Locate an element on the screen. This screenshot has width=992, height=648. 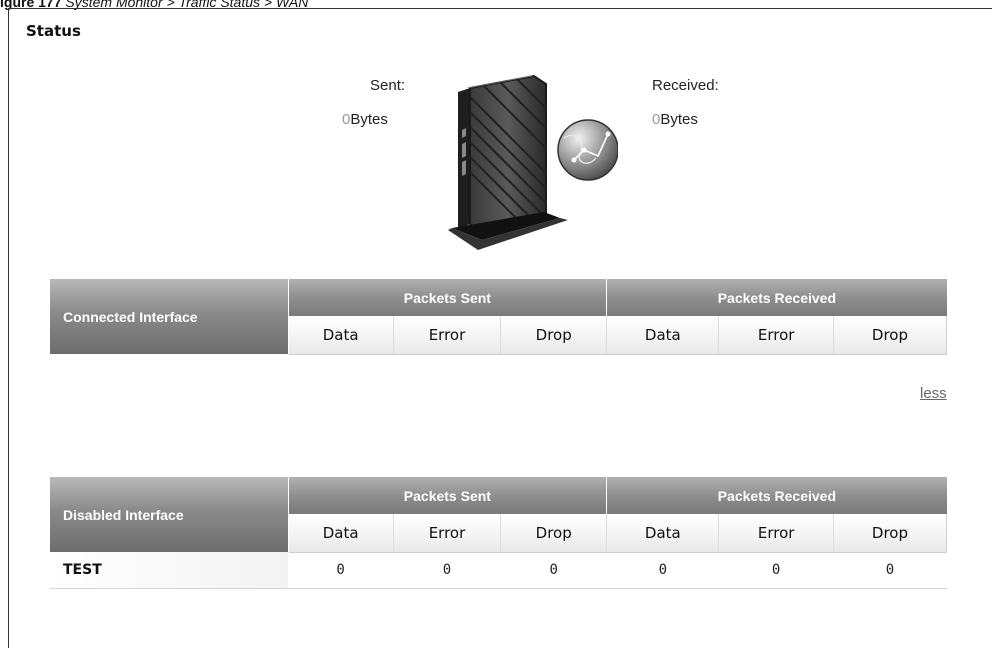
router-icon is located at coordinates (508, 162).